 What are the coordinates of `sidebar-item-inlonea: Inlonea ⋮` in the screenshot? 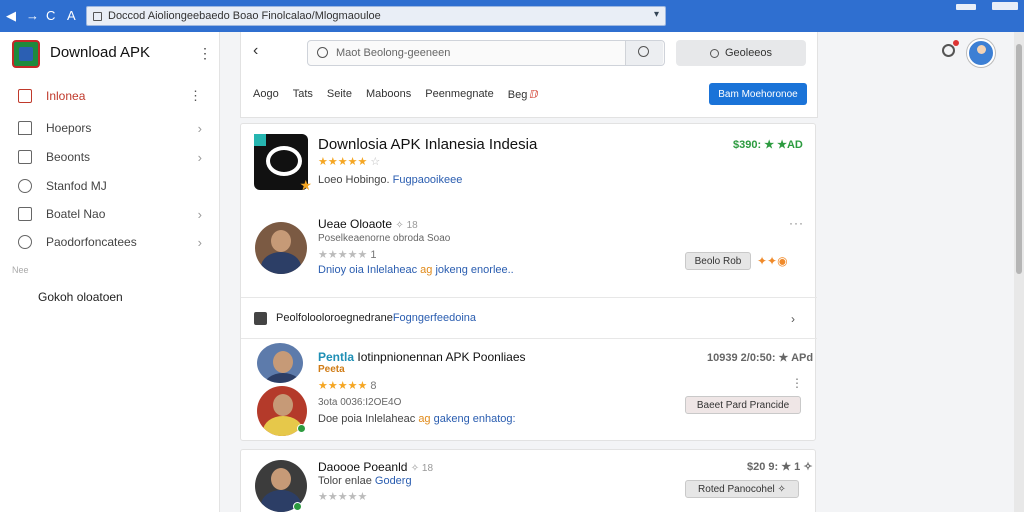 It's located at (113, 96).